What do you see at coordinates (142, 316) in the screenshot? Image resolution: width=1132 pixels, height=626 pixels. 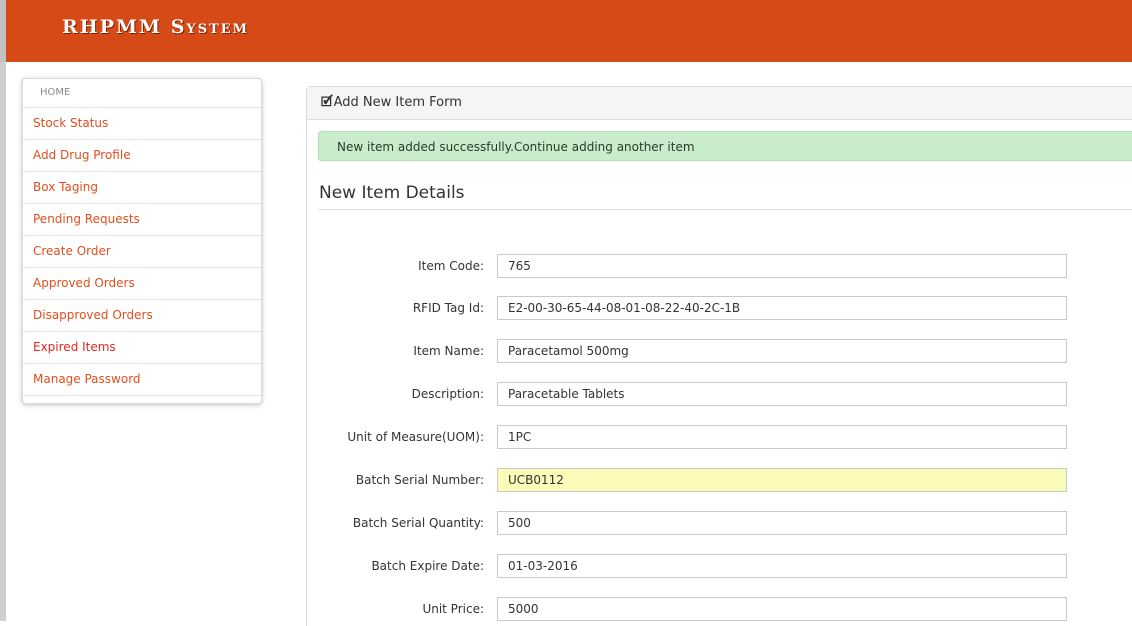 I see `sidebar-item-disapproved-orders: Disapproved Orders` at bounding box center [142, 316].